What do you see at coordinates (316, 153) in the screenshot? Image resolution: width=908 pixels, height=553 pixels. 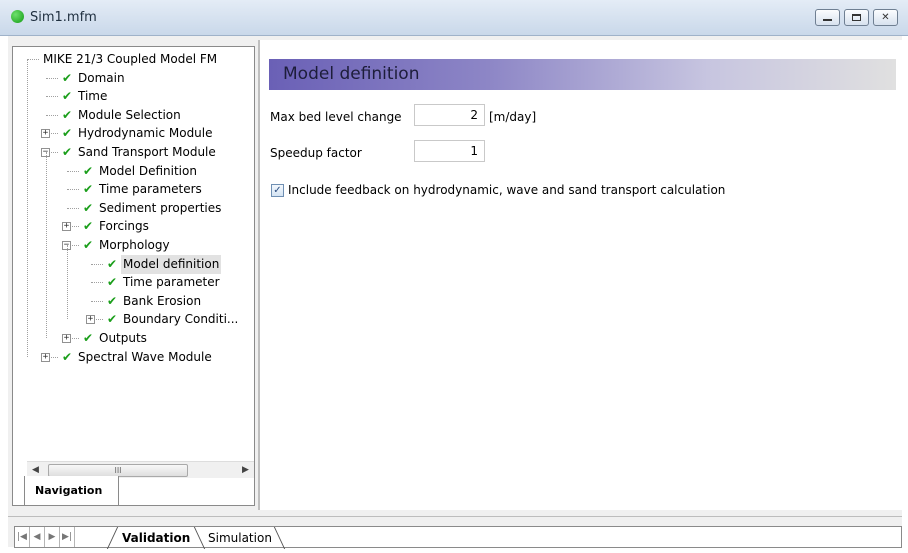 I see `speedup-factor-label: Speedup factor` at bounding box center [316, 153].